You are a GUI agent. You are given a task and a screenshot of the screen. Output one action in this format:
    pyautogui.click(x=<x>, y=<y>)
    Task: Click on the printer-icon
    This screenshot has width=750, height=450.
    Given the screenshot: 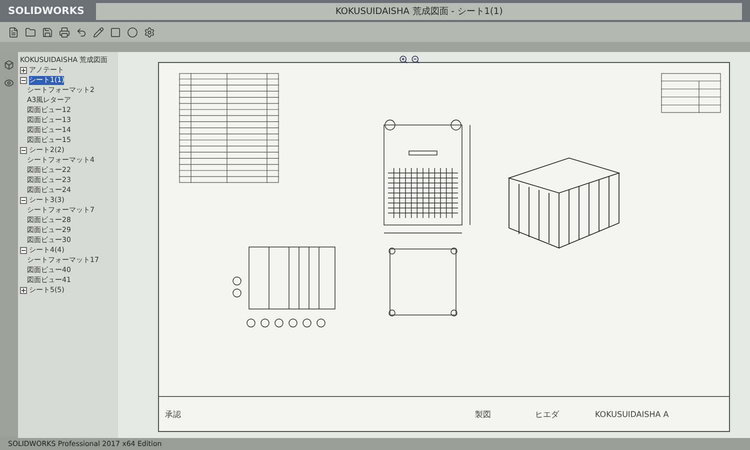 What is the action you would take?
    pyautogui.click(x=64, y=32)
    